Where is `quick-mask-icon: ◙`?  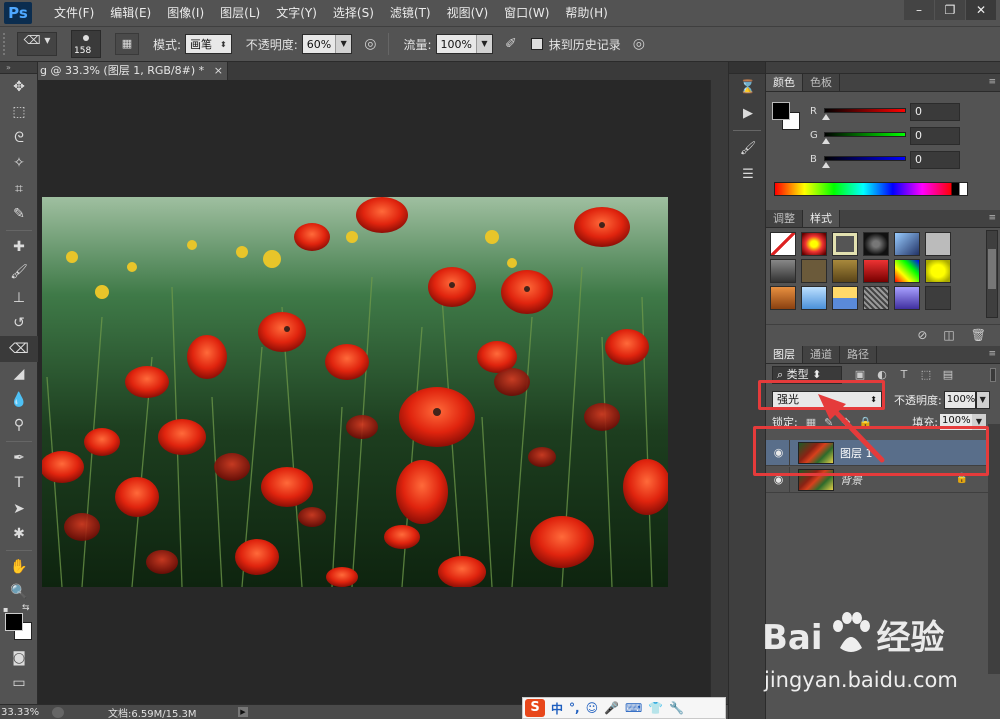
quick-mask-icon: ◙ is located at coordinates (19, 658).